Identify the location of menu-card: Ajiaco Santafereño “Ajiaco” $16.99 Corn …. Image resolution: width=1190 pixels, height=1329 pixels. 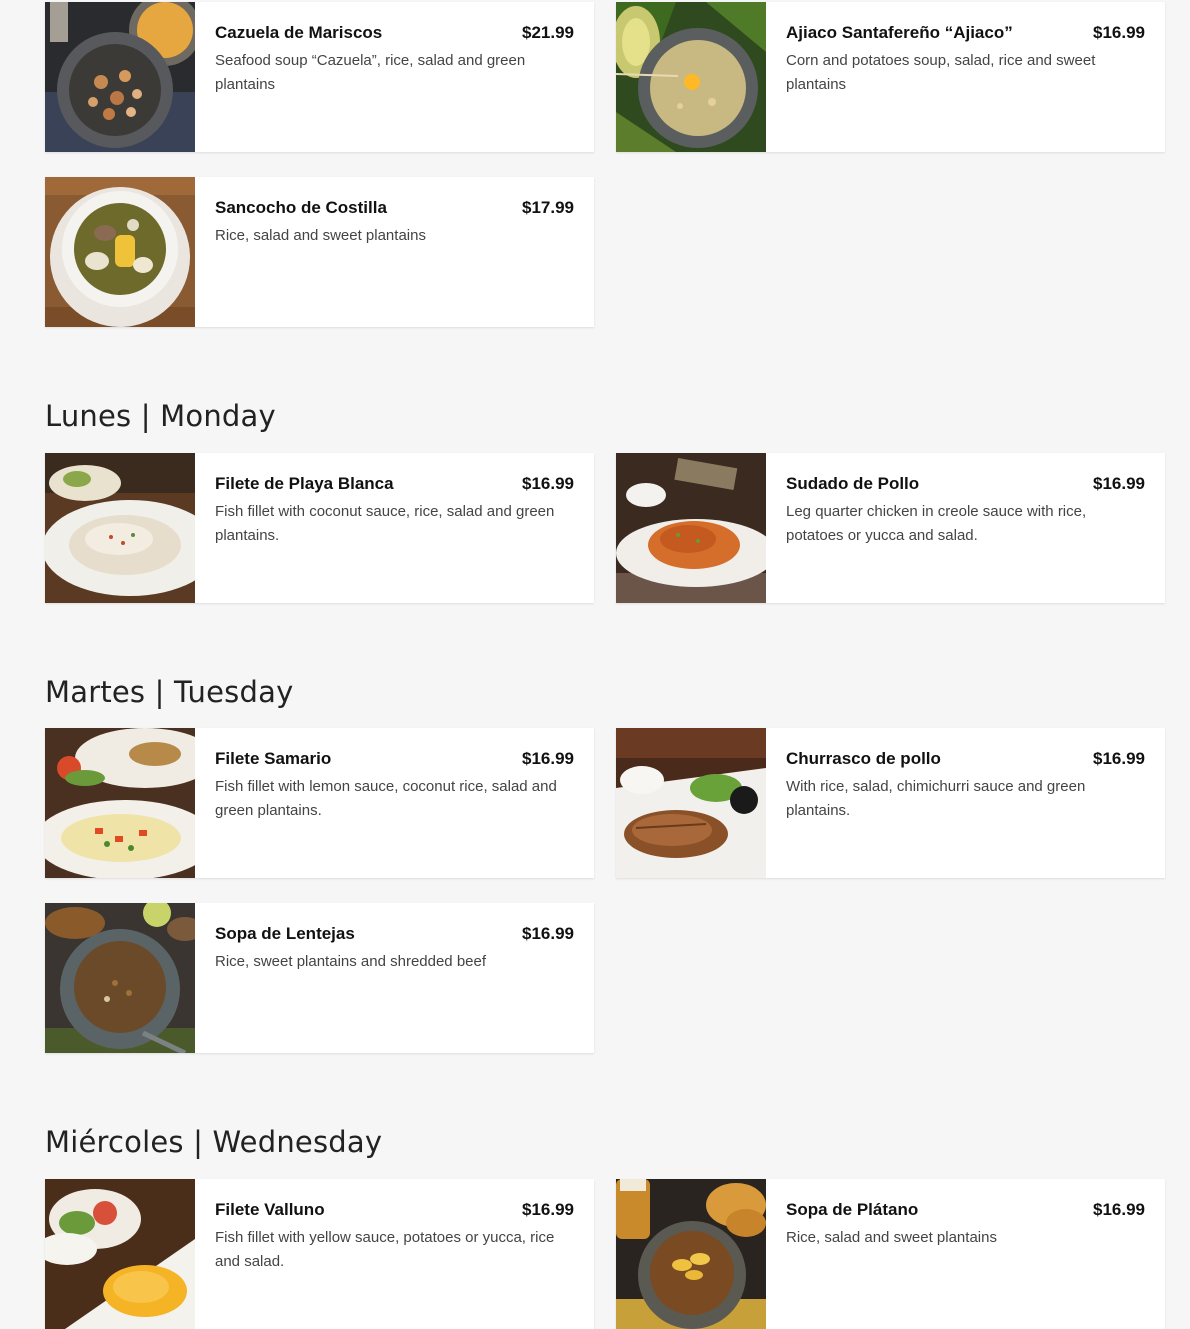
(890, 77).